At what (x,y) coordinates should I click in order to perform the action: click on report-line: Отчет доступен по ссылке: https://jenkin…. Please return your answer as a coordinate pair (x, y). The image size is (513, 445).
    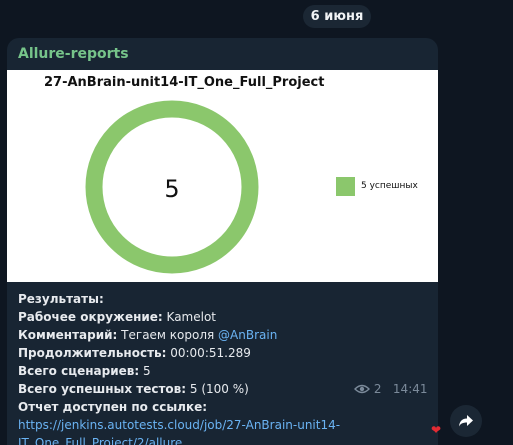
    Looking at the image, I should click on (225, 421).